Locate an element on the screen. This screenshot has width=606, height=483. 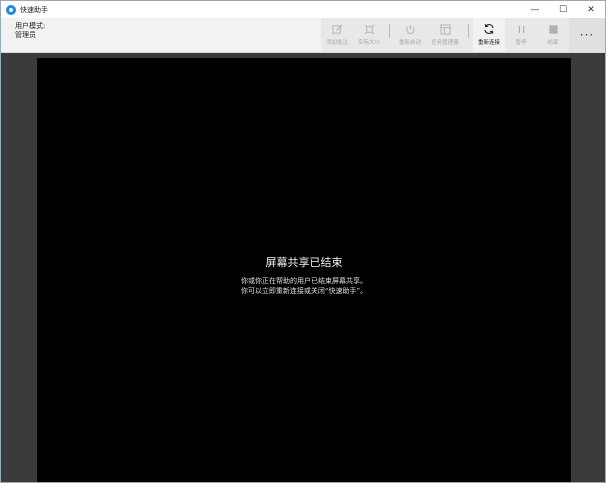
stop-icon is located at coordinates (553, 29).